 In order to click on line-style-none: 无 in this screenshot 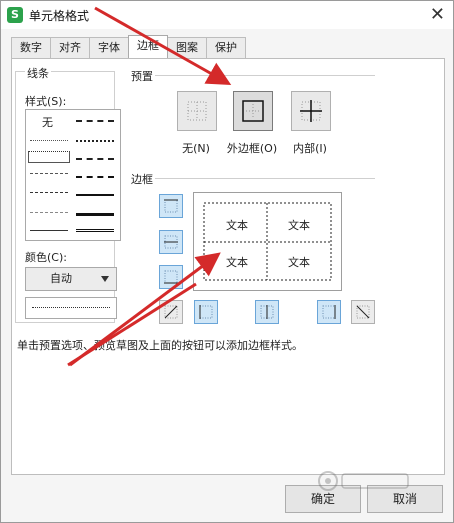, I will do `click(47, 122)`.